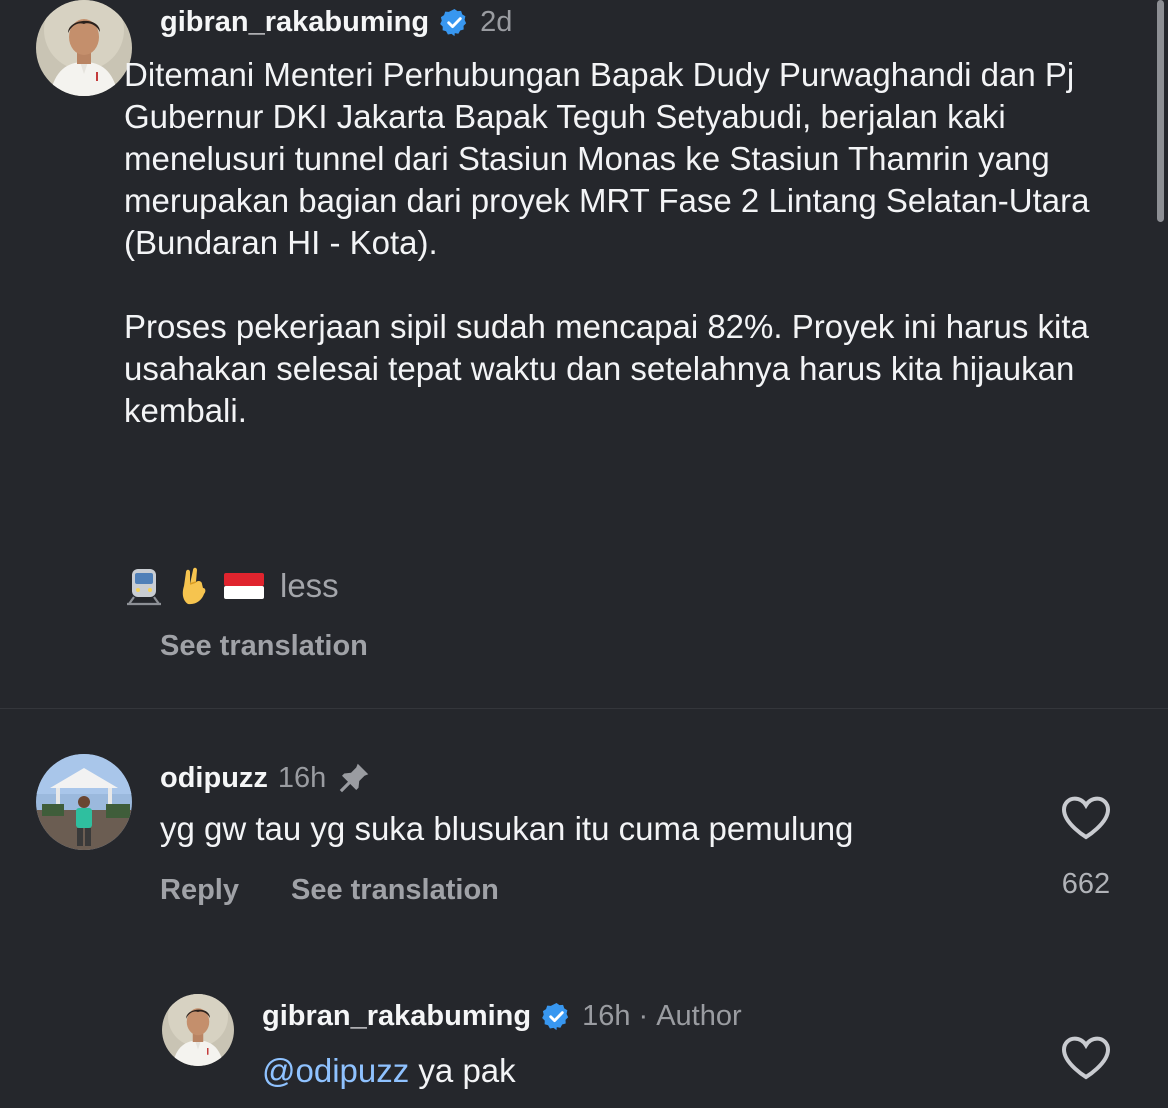  I want to click on comment-username: odipuzz, so click(214, 778).